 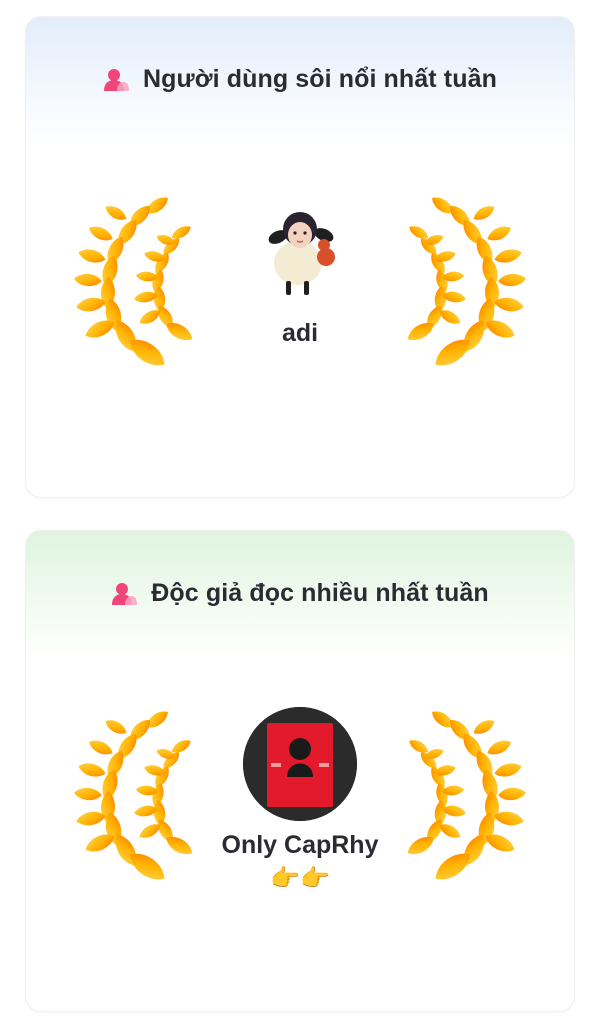 I want to click on card-title: Người dùng sôi nổi nhất tuần, so click(x=320, y=79).